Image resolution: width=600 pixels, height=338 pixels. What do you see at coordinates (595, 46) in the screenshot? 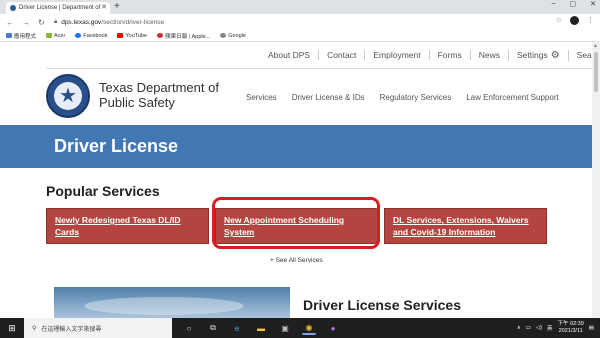
I see `scroll-up-icon: ▲` at bounding box center [595, 46].